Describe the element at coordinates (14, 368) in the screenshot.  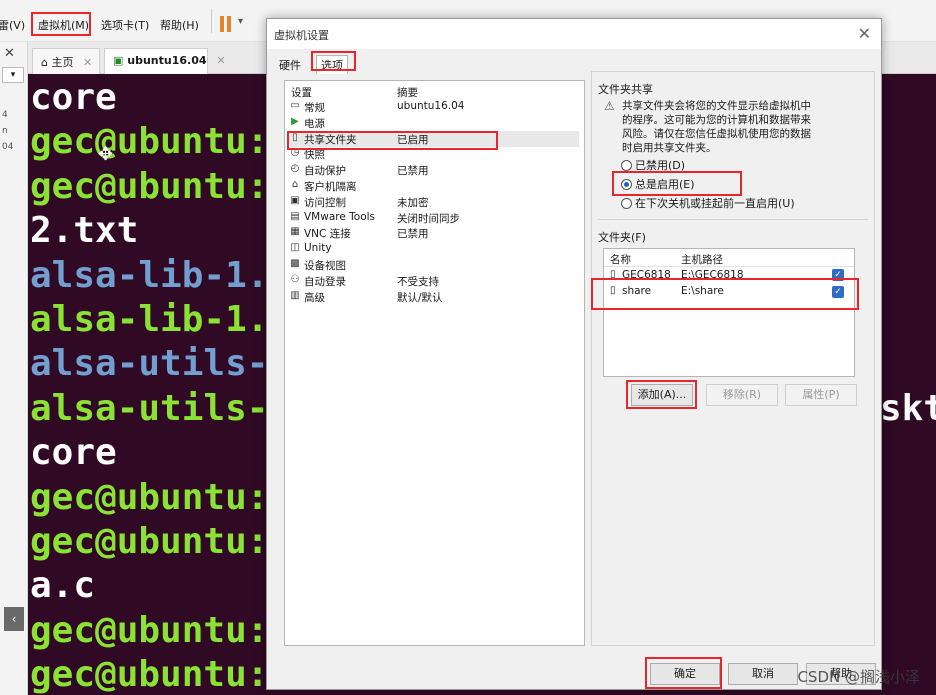
I see `left-strip: ✕ ▾ 4 n 04 ‹` at that location.